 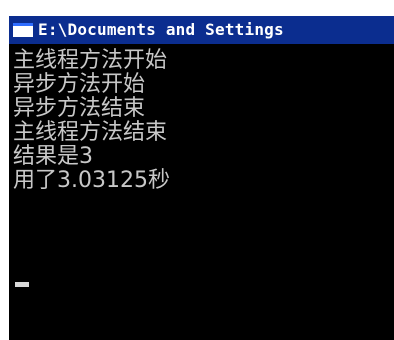 I want to click on console-line: 异步方法结束, so click(x=79, y=108).